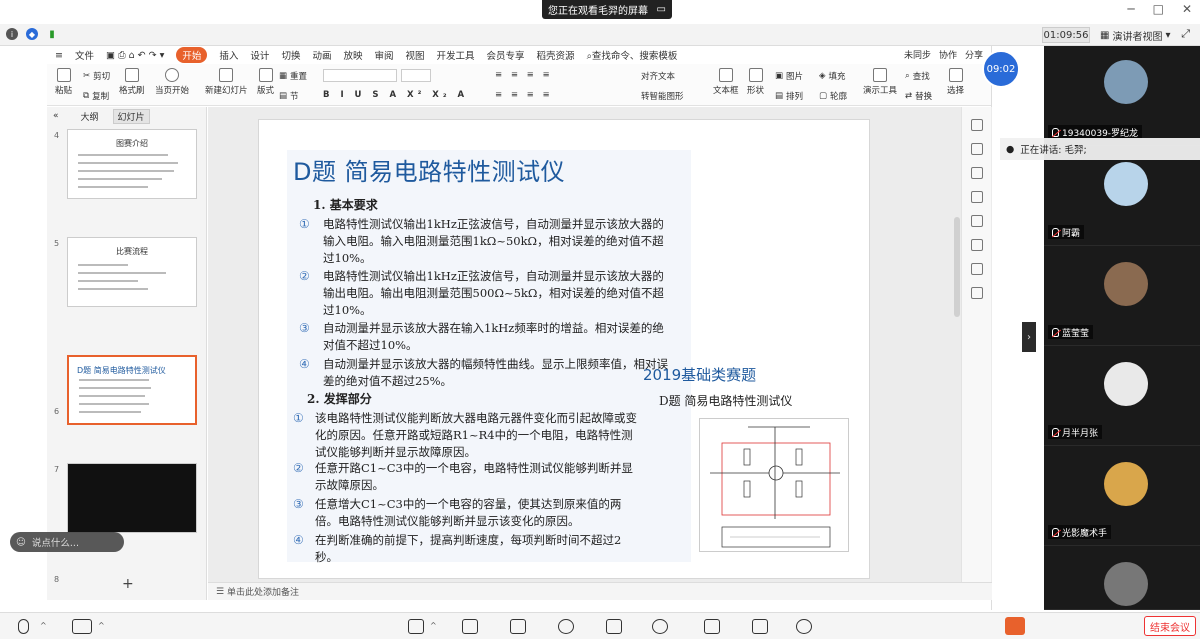 The image size is (1200, 639). Describe the element at coordinates (290, 55) in the screenshot. I see `menu-transition: 切换` at that location.